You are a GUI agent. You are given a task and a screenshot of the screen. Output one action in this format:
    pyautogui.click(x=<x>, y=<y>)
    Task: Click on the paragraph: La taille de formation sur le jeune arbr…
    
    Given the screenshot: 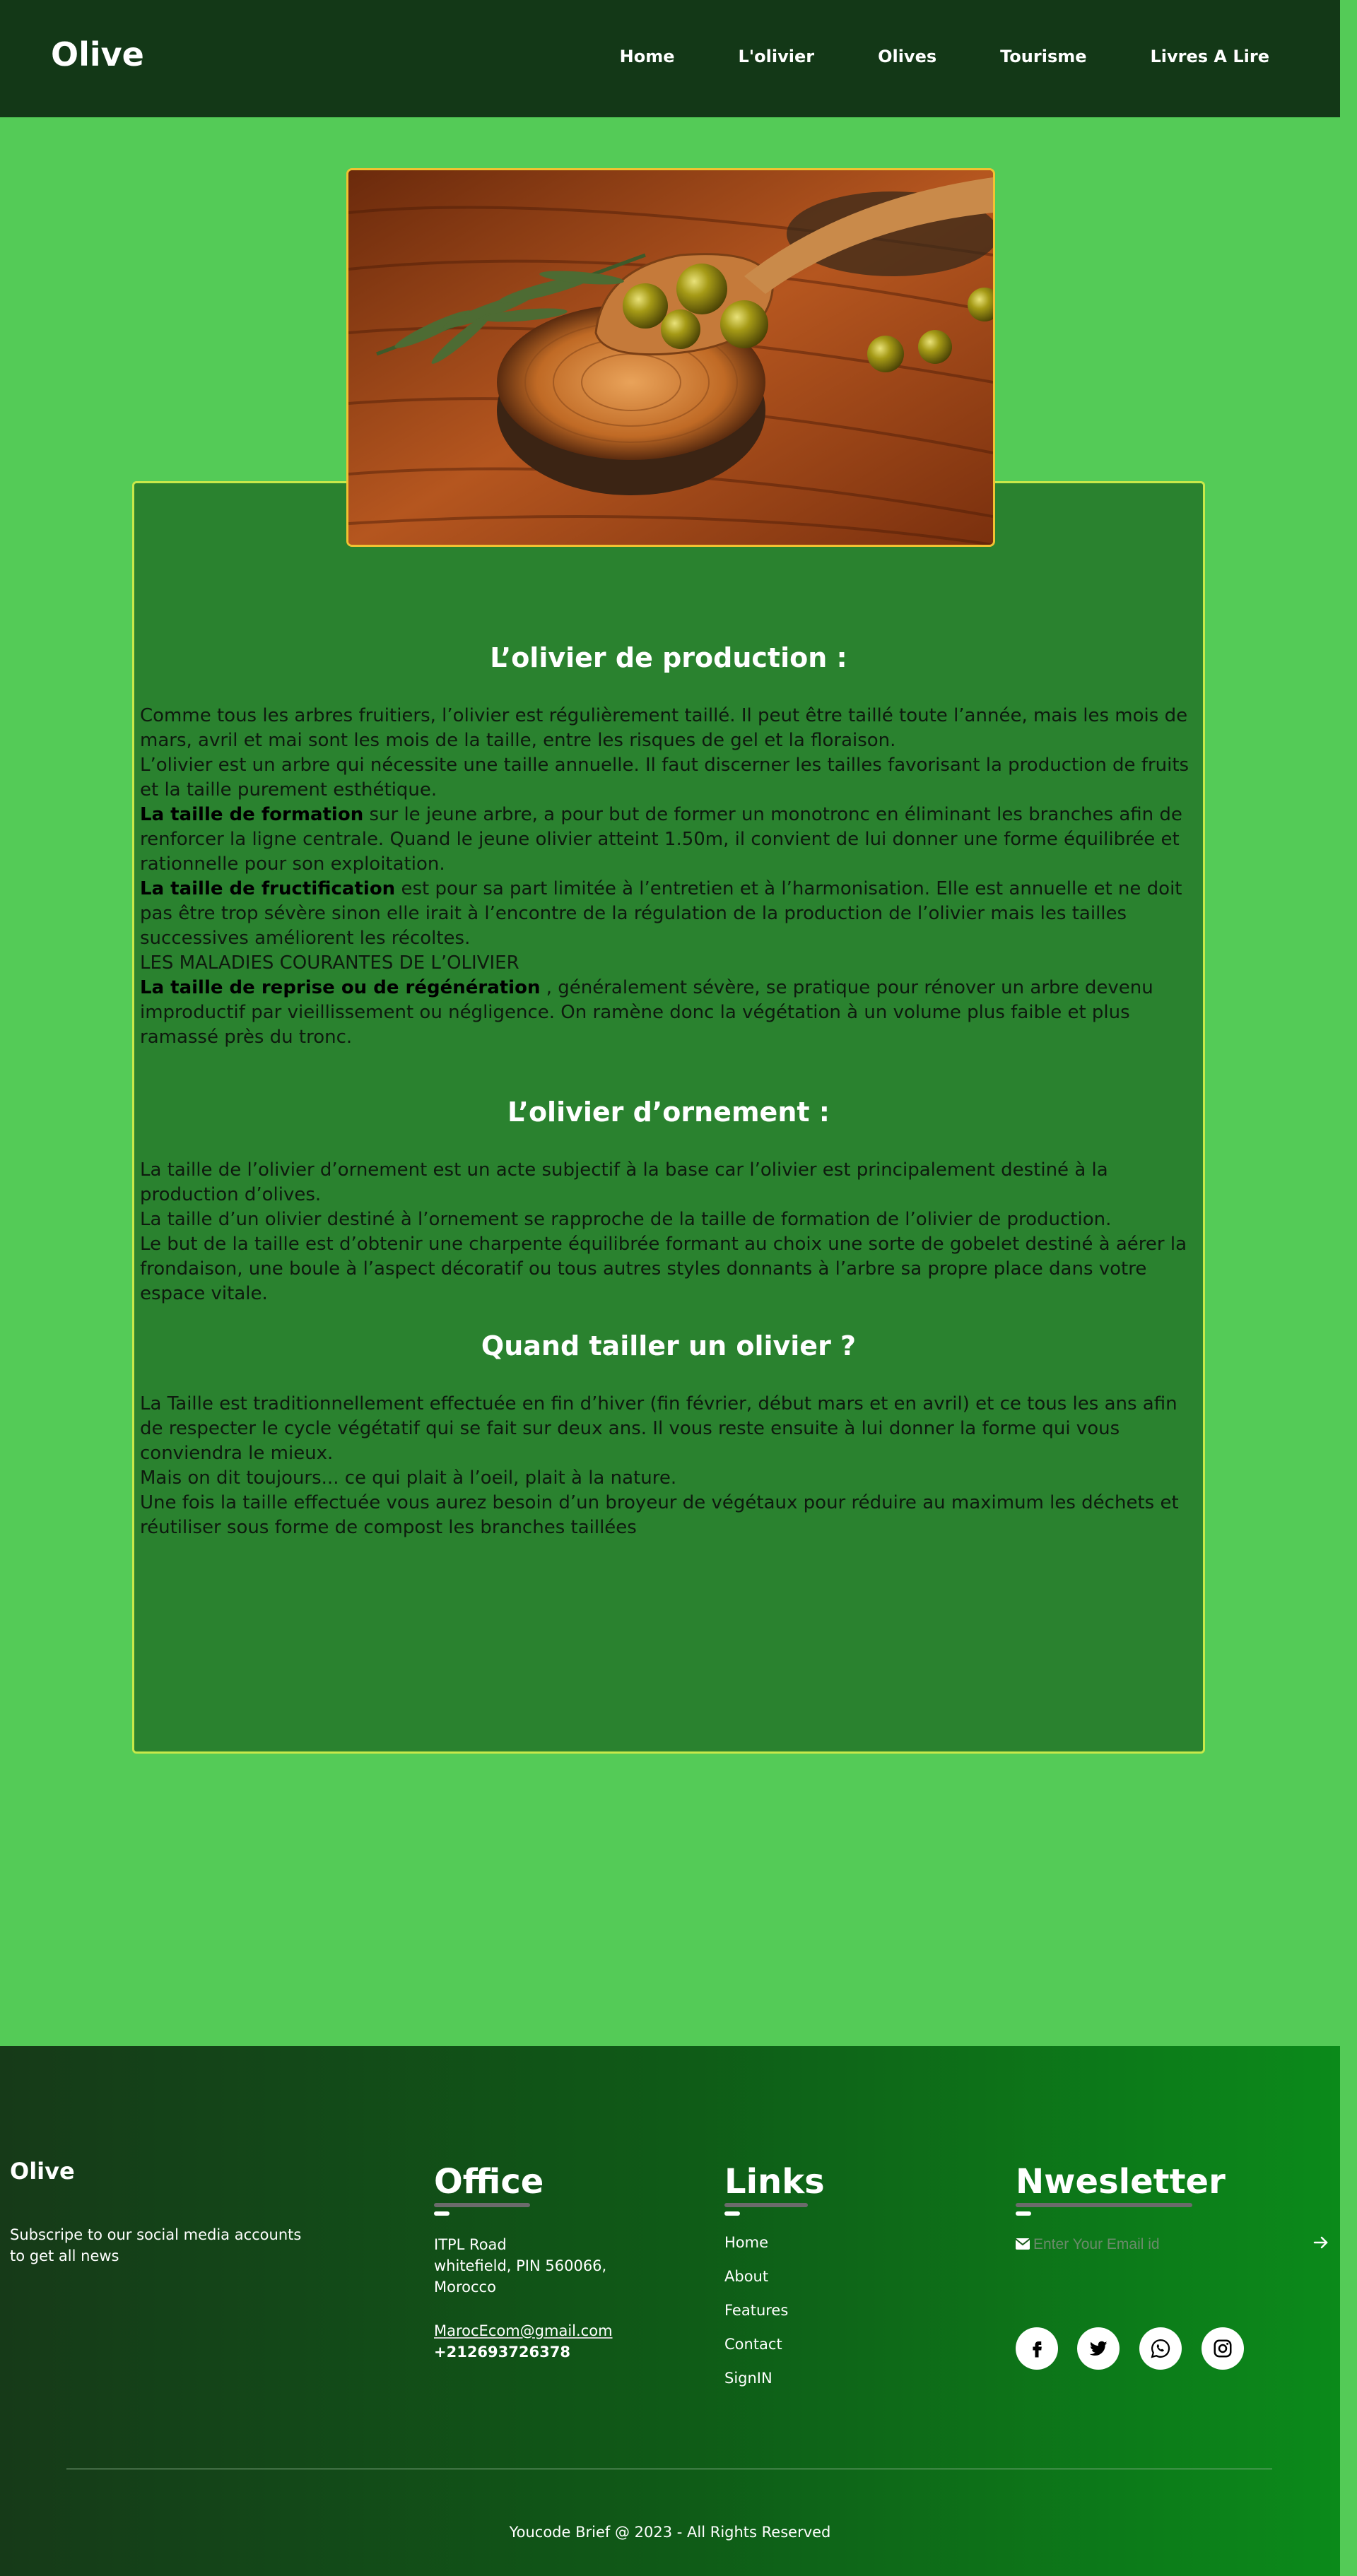 What is the action you would take?
    pyautogui.click(x=671, y=840)
    